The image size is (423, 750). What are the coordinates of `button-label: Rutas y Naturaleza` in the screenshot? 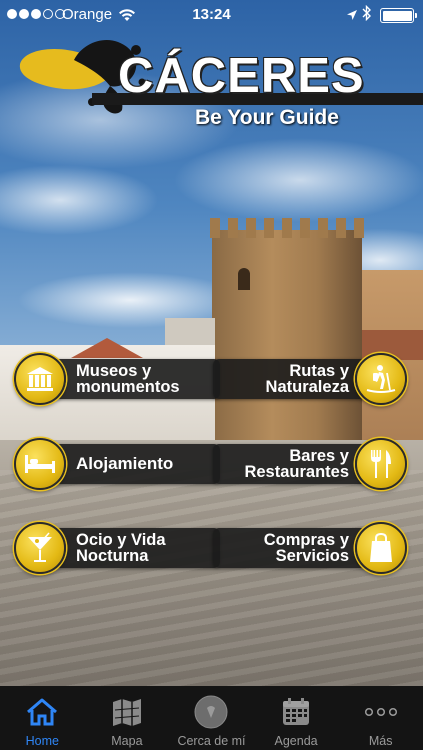 It's located at (307, 379).